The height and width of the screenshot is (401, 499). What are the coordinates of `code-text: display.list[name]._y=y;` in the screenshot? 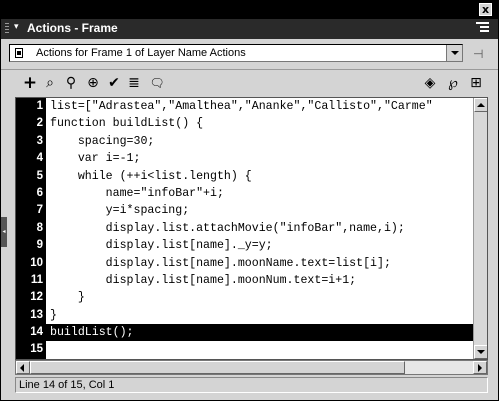 It's located at (161, 246).